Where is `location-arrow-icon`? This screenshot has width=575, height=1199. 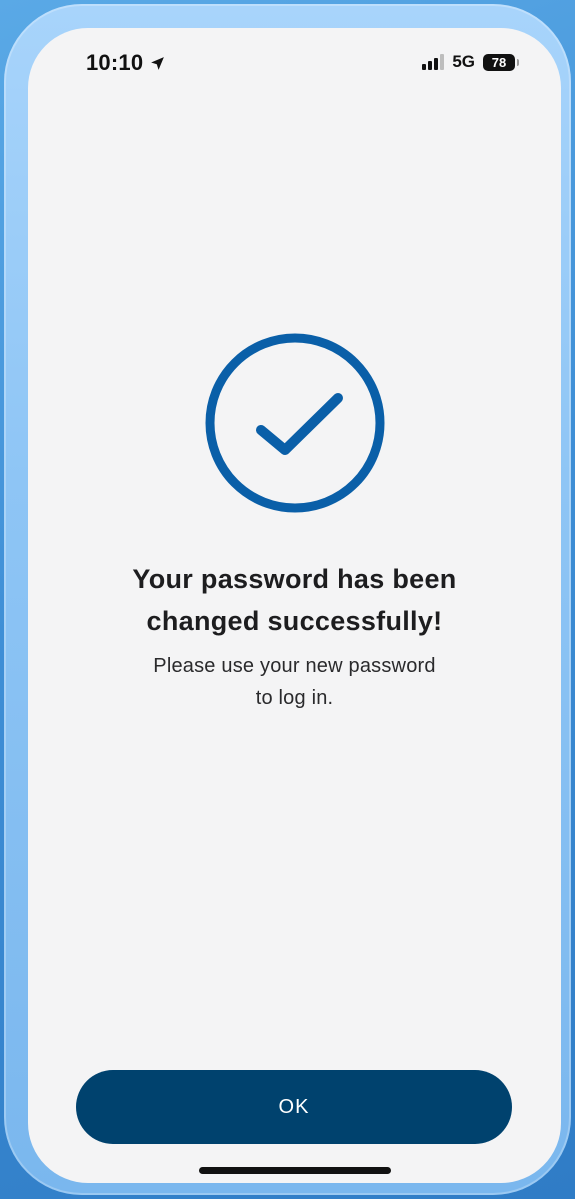 location-arrow-icon is located at coordinates (158, 63).